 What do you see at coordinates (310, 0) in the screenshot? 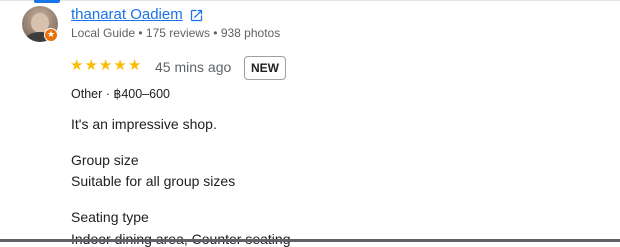
I see `top-divider` at bounding box center [310, 0].